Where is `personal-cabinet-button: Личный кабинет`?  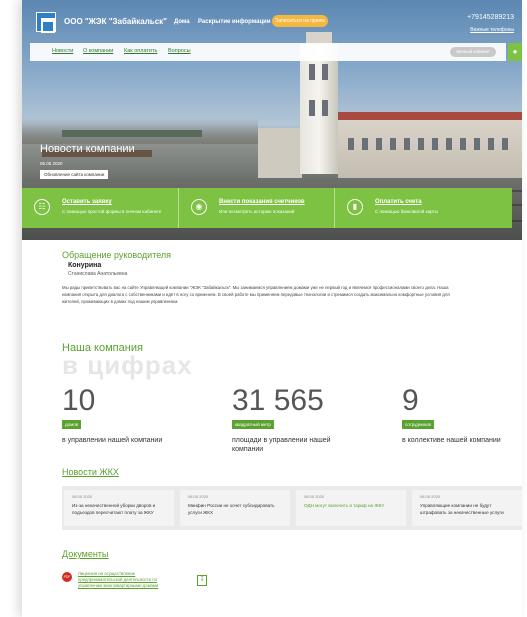
personal-cabinet-button: Личный кабинет is located at coordinates (473, 52).